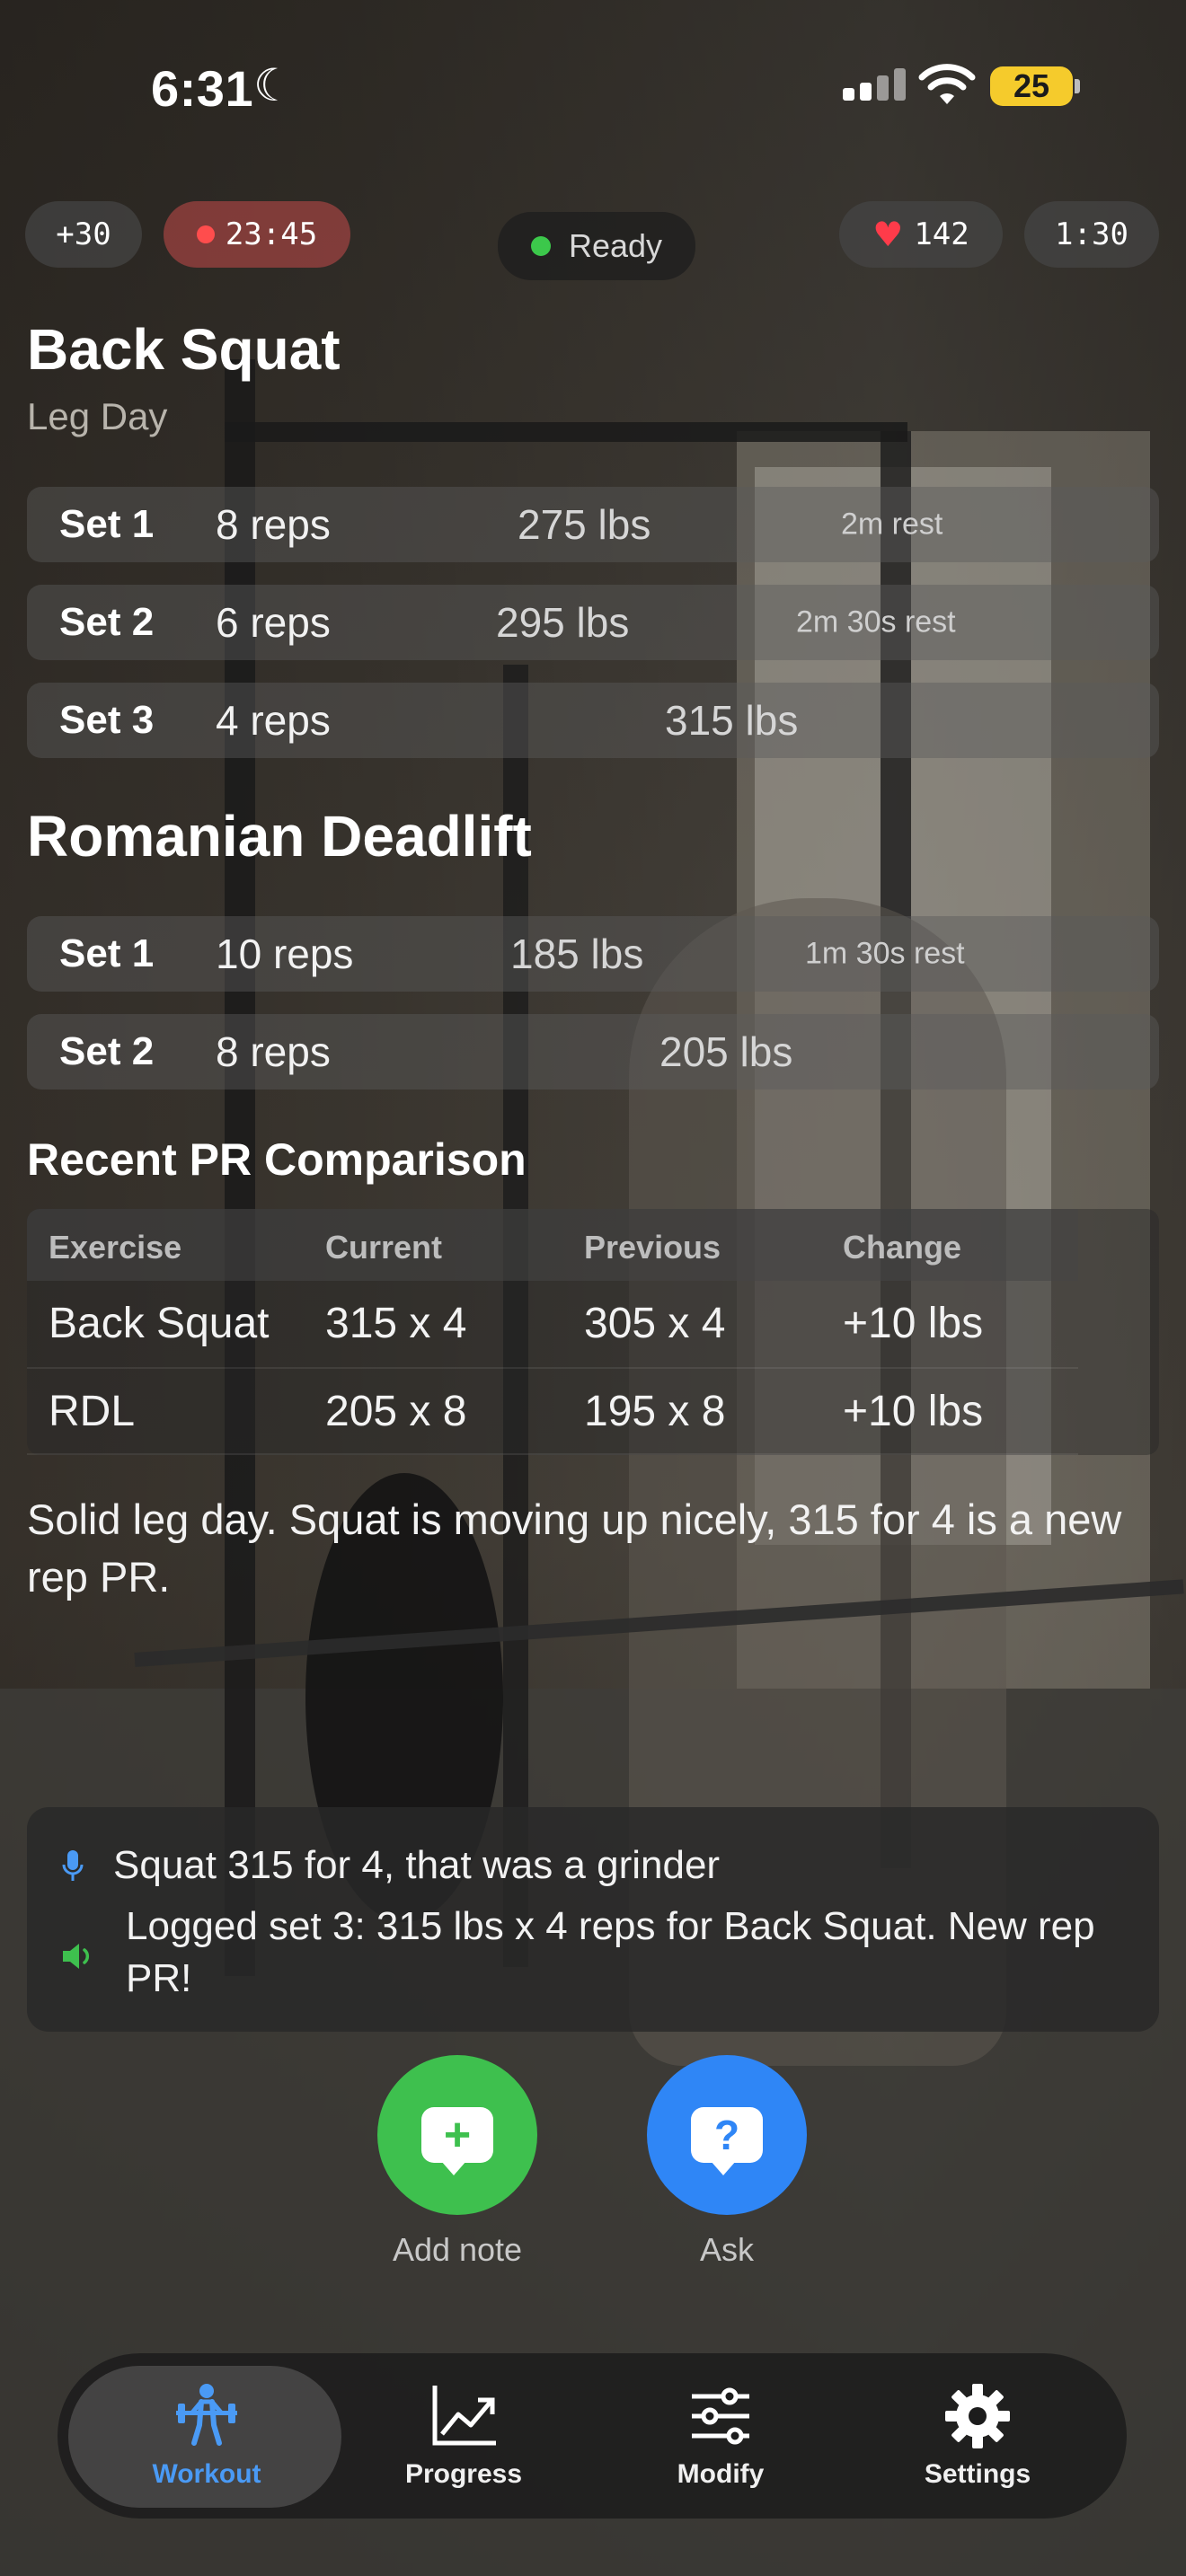  Describe the element at coordinates (977, 2416) in the screenshot. I see `gear-icon` at that location.